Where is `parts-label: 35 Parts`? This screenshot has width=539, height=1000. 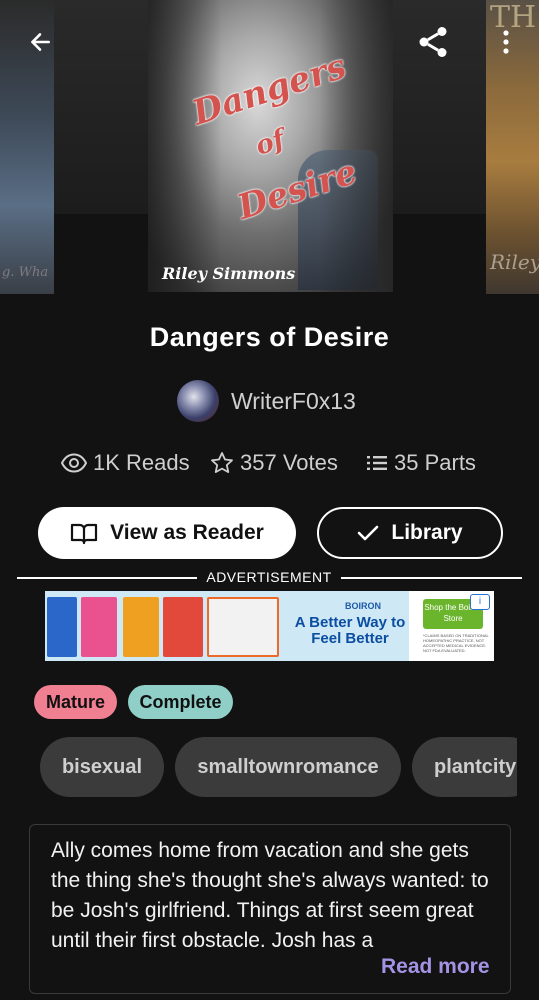
parts-label: 35 Parts is located at coordinates (435, 462).